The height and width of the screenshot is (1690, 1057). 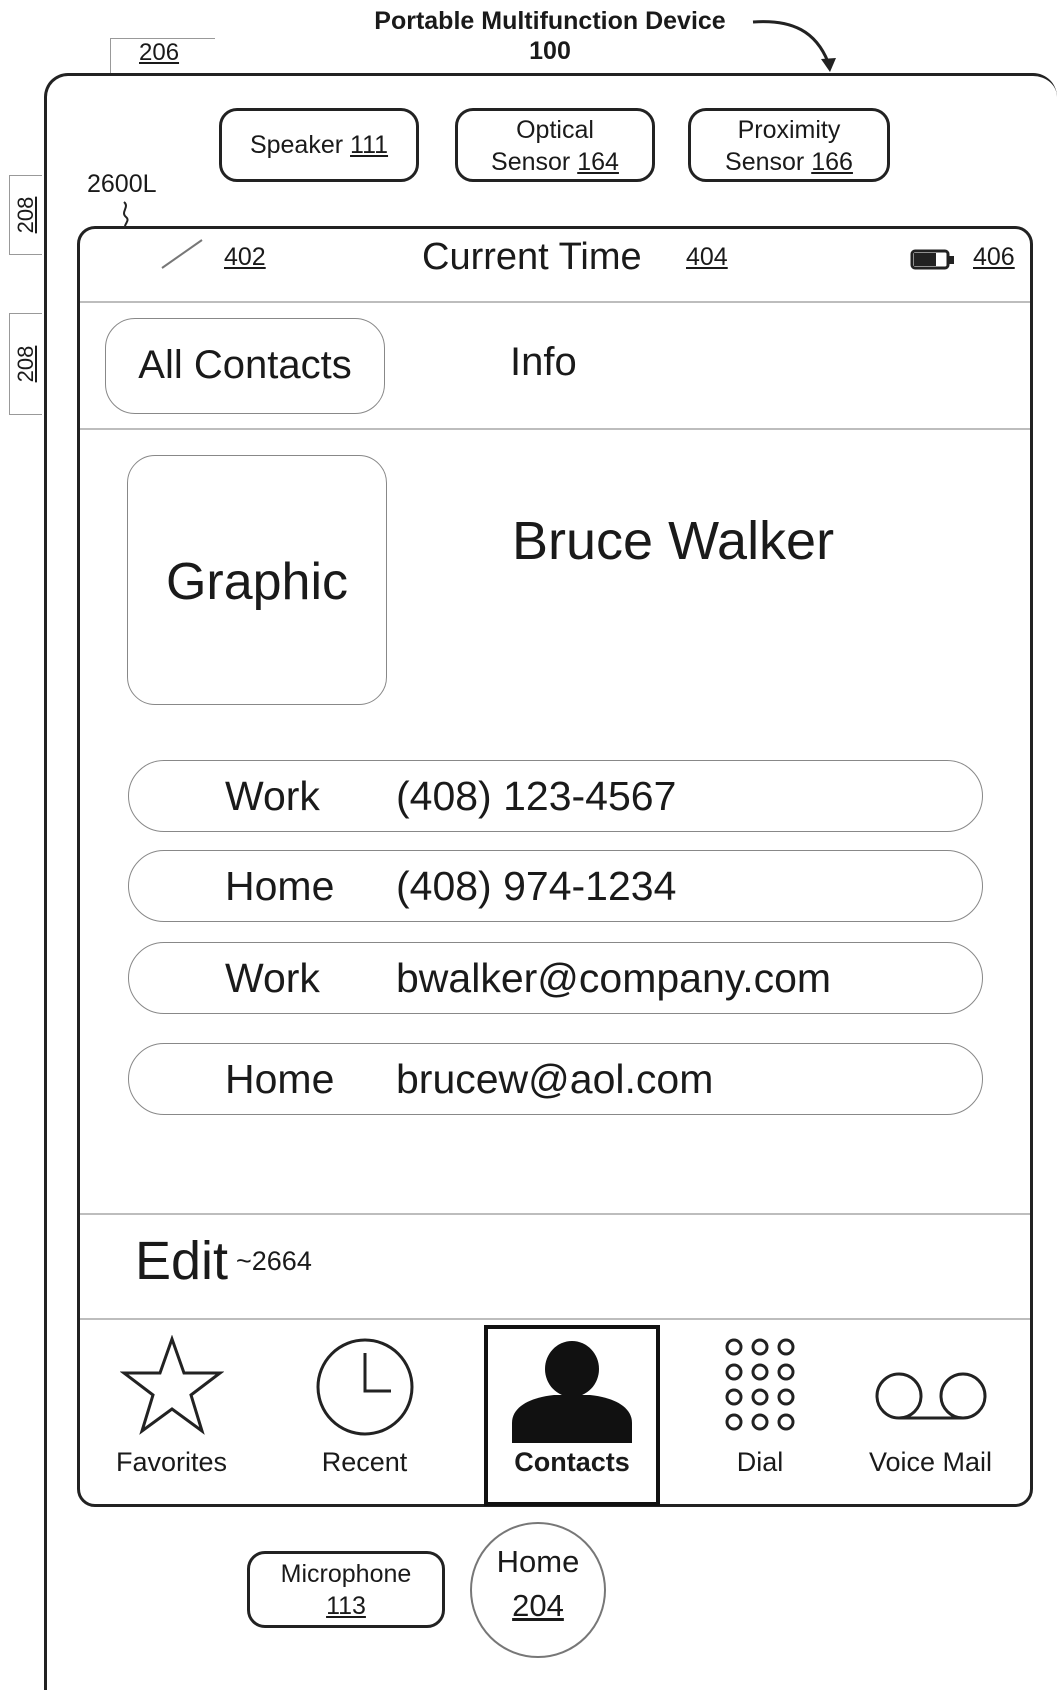 I want to click on tab-label: Favorites, so click(x=171, y=1462).